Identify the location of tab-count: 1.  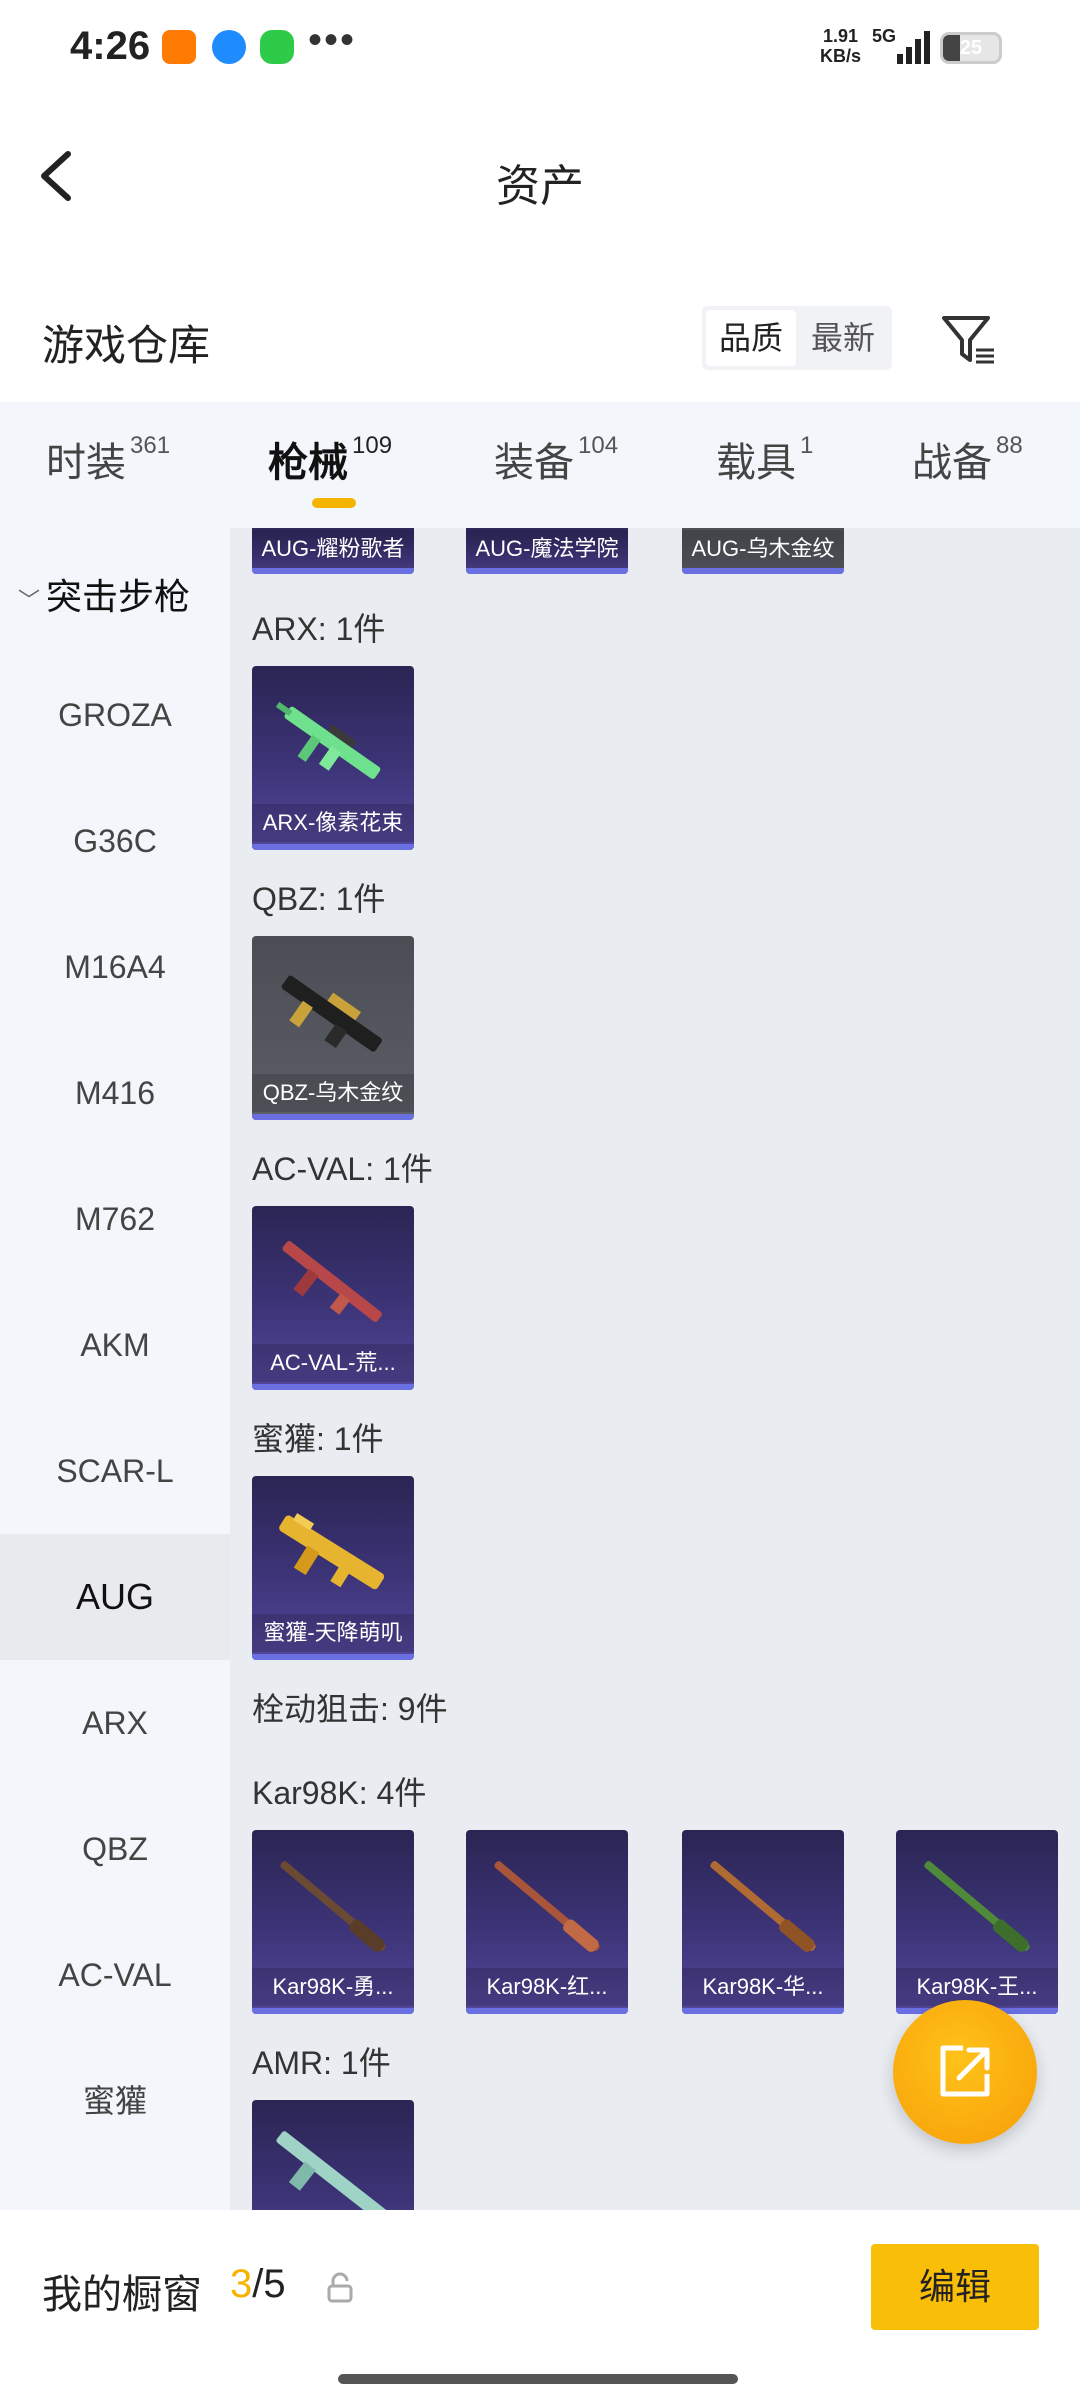
(807, 445).